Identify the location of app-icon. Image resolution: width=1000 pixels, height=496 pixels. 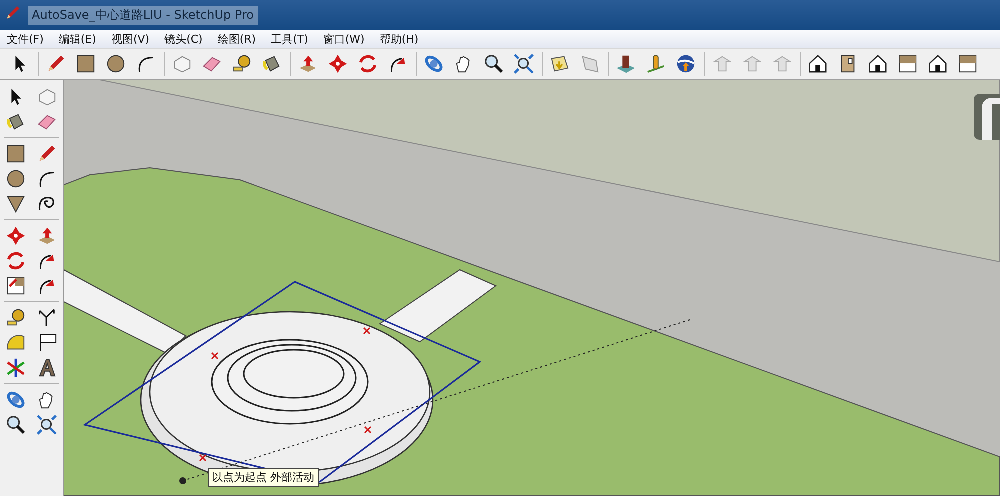
(13, 13).